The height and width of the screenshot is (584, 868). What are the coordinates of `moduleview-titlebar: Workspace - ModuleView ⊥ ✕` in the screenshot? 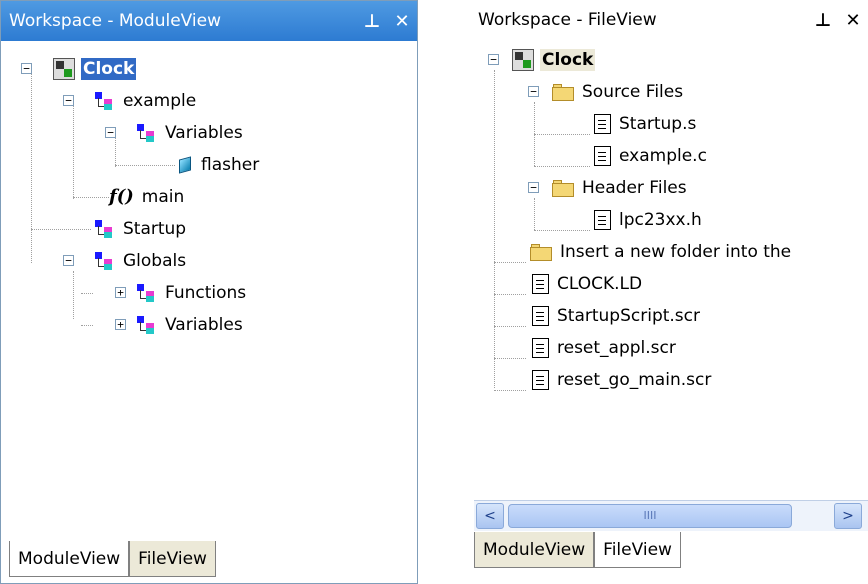 It's located at (209, 21).